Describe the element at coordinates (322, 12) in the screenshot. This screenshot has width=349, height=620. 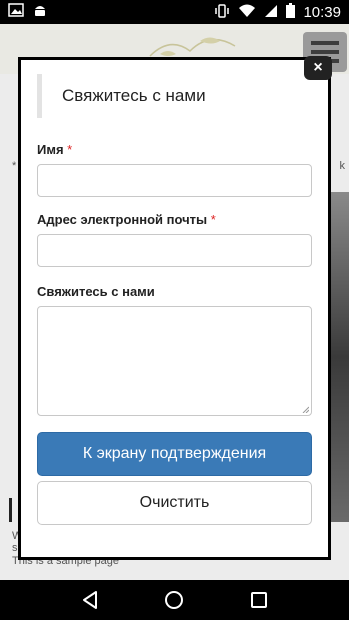
I see `status-time: 10:39` at that location.